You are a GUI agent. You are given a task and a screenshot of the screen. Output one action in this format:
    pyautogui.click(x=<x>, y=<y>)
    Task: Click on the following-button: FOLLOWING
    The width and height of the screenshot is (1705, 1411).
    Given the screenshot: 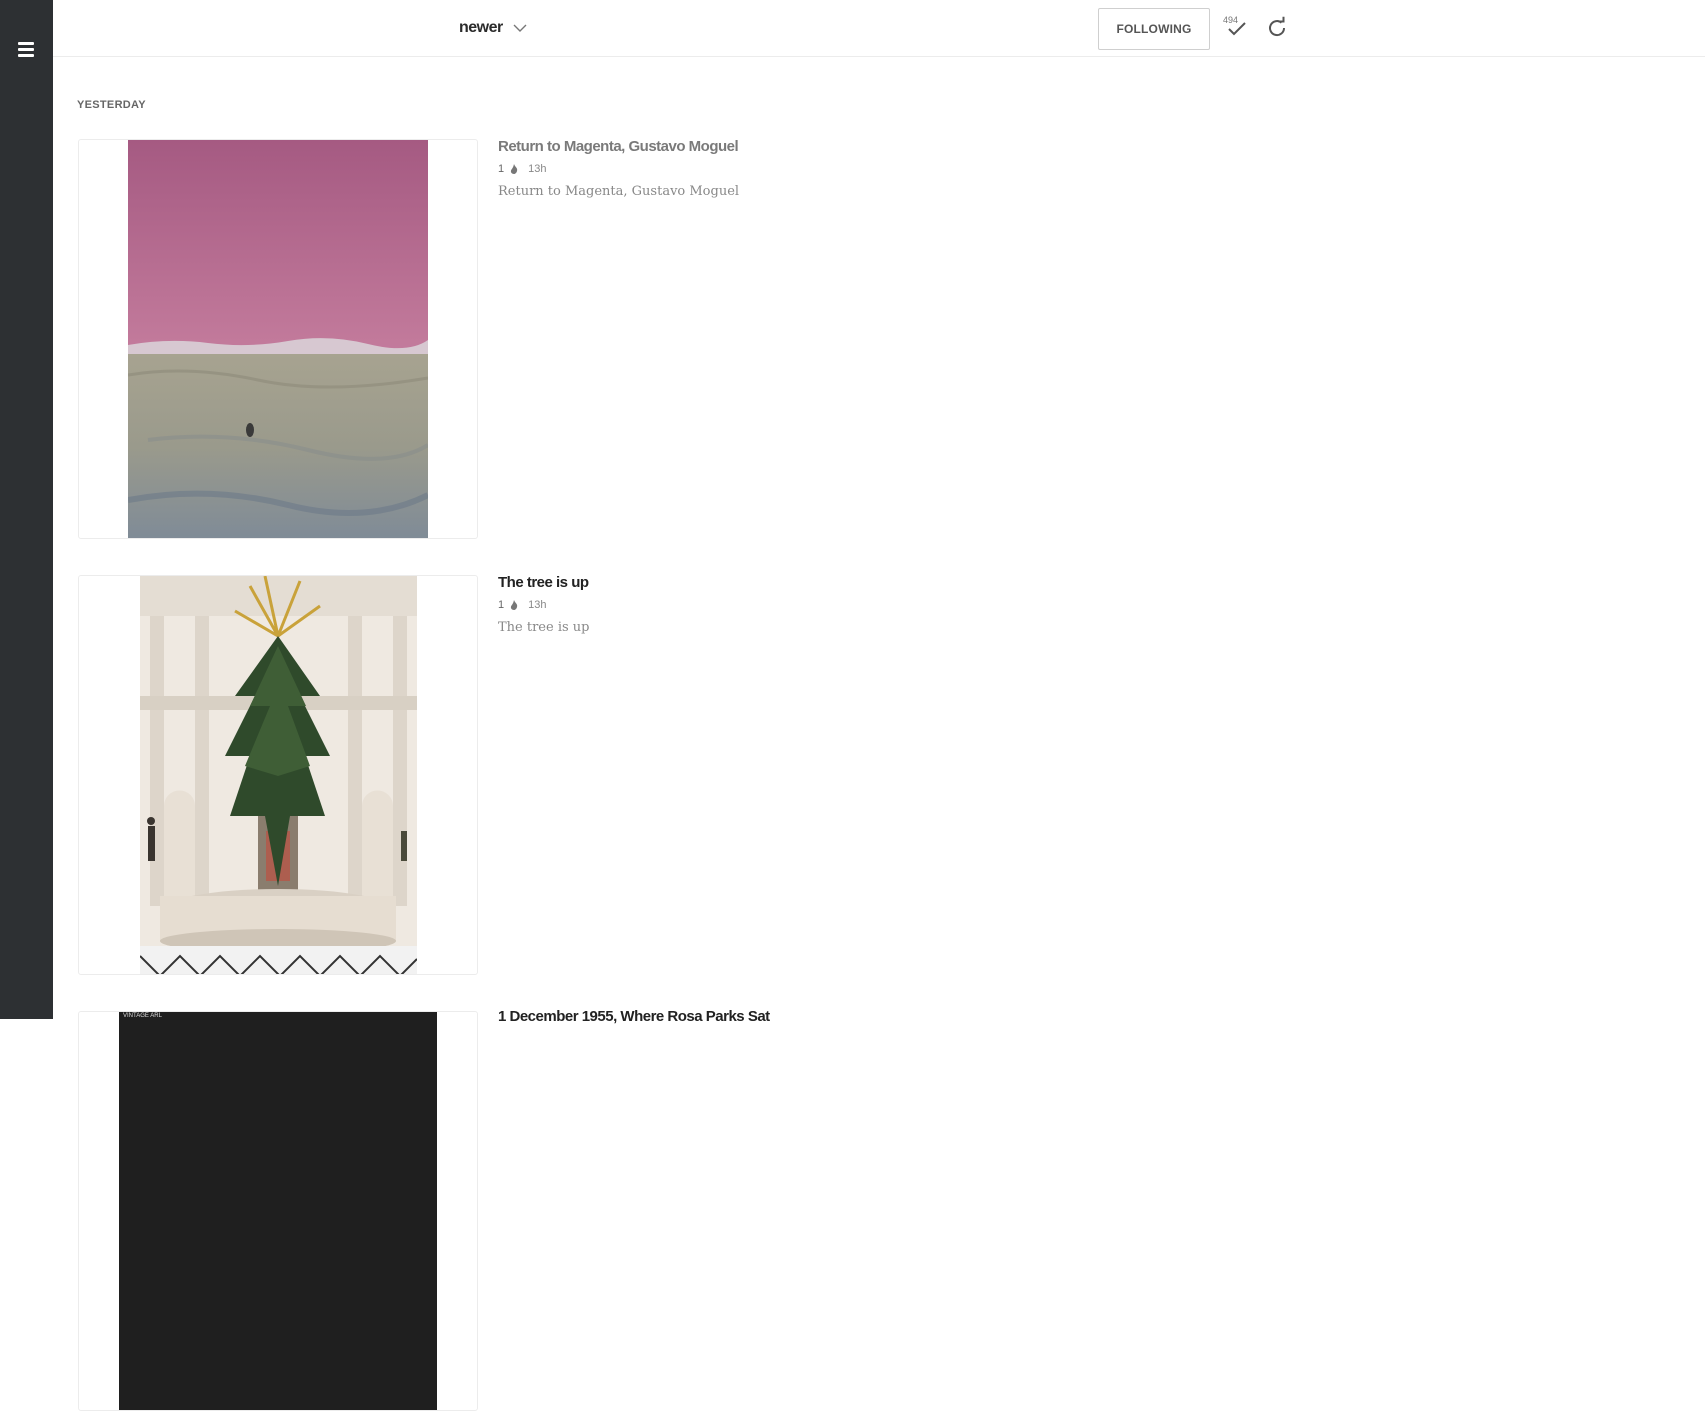 What is the action you would take?
    pyautogui.click(x=1154, y=29)
    